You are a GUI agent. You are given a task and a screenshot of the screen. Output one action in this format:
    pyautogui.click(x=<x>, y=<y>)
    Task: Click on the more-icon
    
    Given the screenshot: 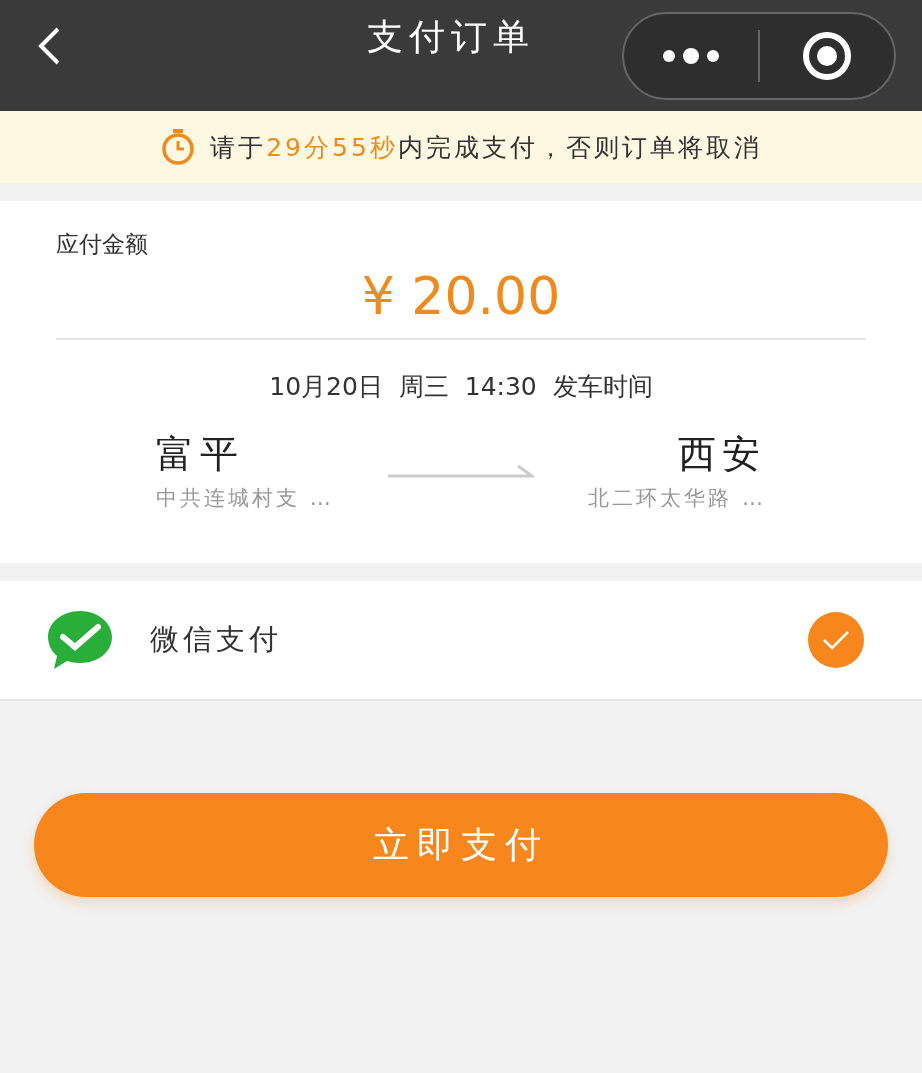 What is the action you would take?
    pyautogui.click(x=691, y=56)
    